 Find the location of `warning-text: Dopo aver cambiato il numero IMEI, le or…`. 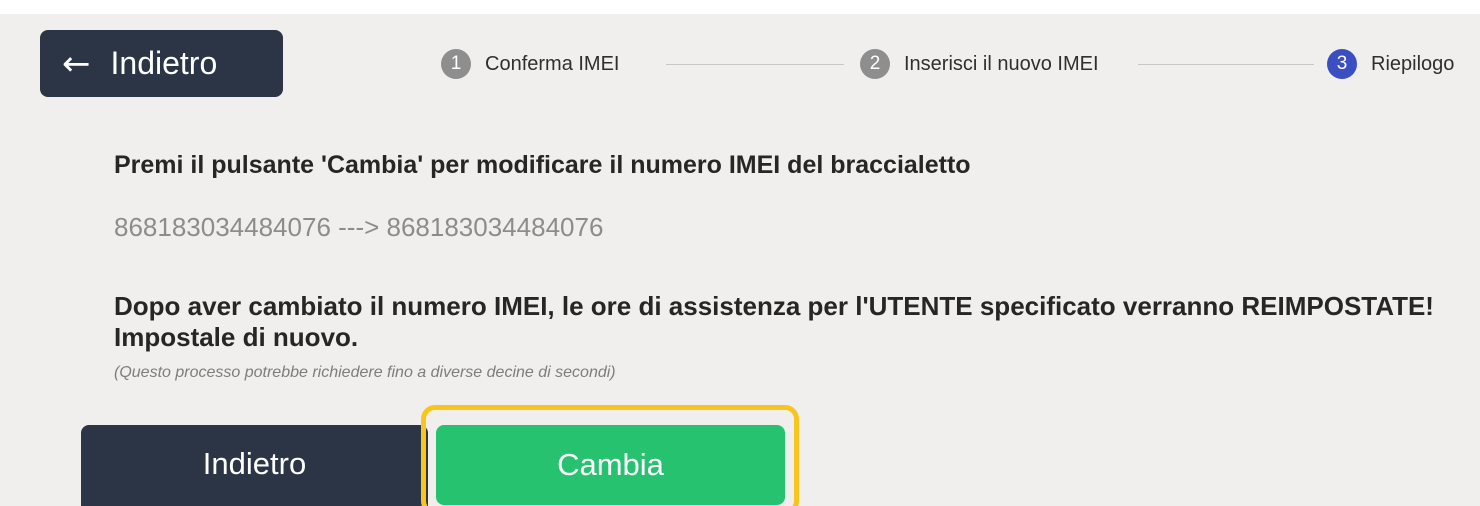

warning-text: Dopo aver cambiato il numero IMEI, le or… is located at coordinates (774, 321).